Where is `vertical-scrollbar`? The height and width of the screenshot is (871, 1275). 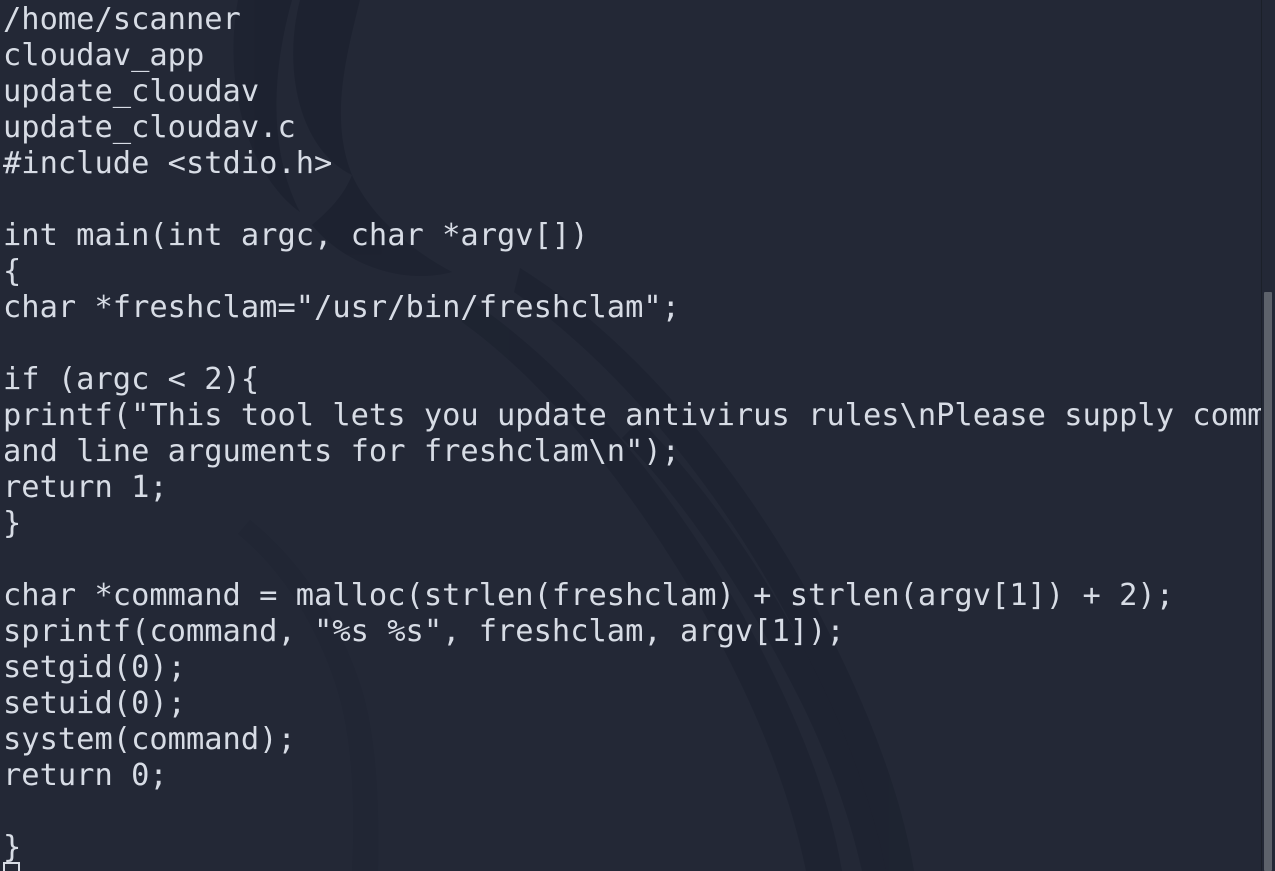 vertical-scrollbar is located at coordinates (1268, 435).